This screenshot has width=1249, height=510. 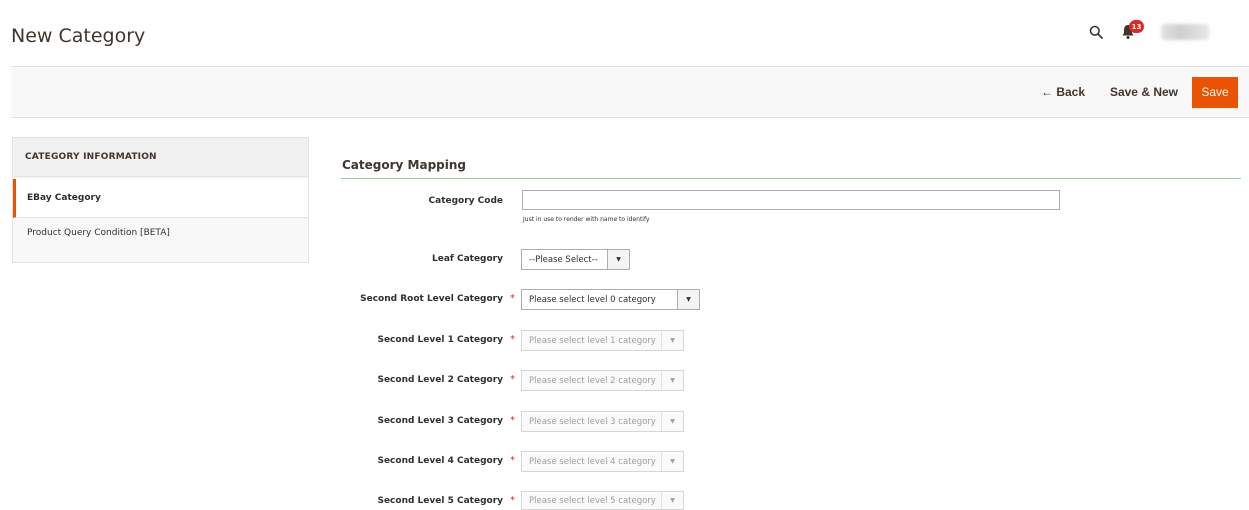 What do you see at coordinates (465, 201) in the screenshot?
I see `category-code-label: Category Code` at bounding box center [465, 201].